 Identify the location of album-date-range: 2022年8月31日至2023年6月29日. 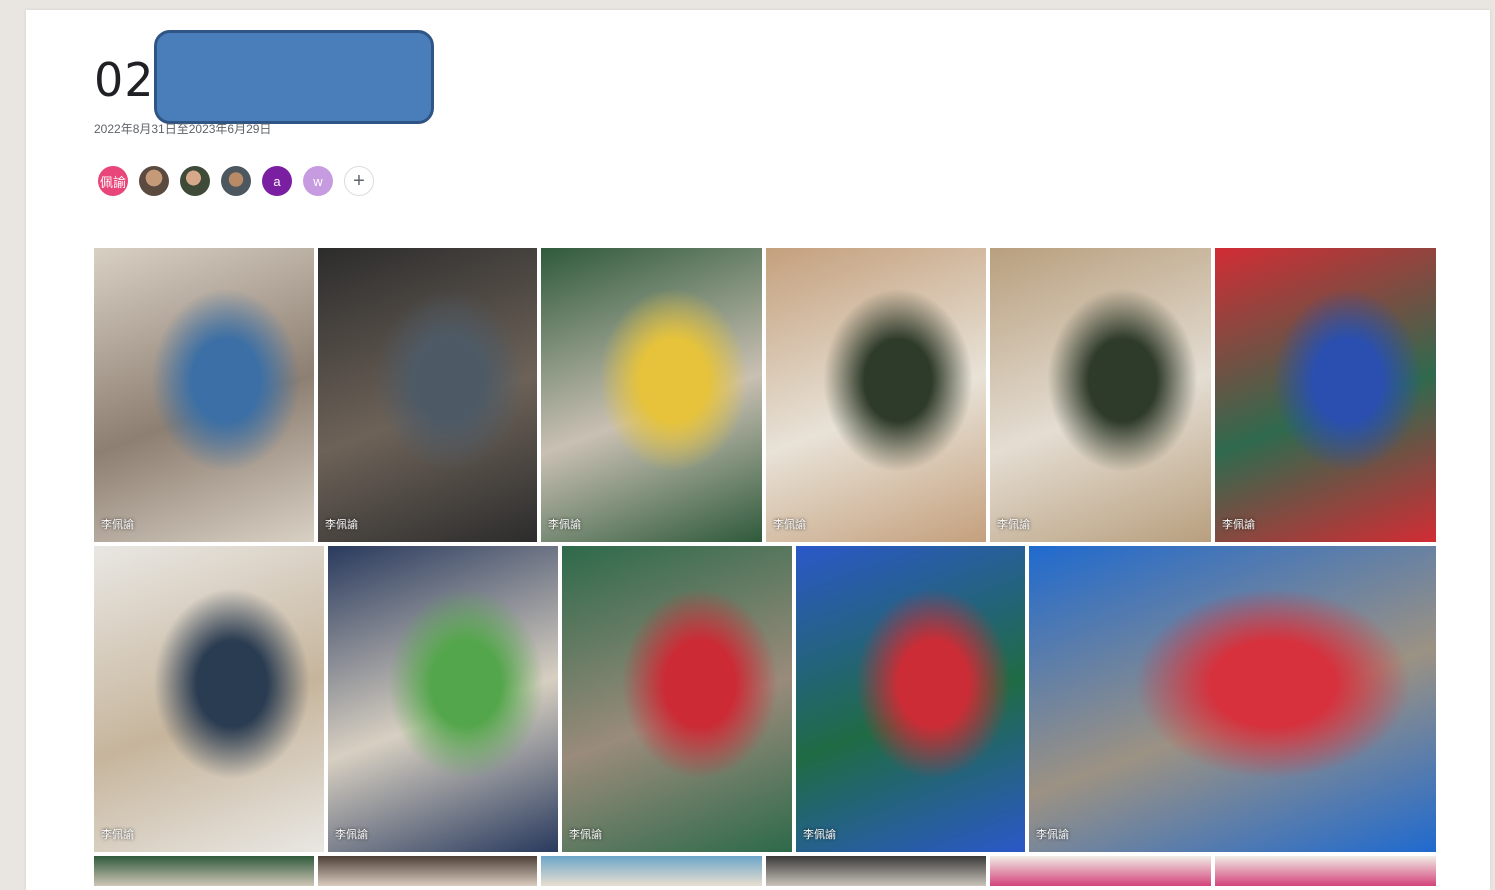
(183, 129).